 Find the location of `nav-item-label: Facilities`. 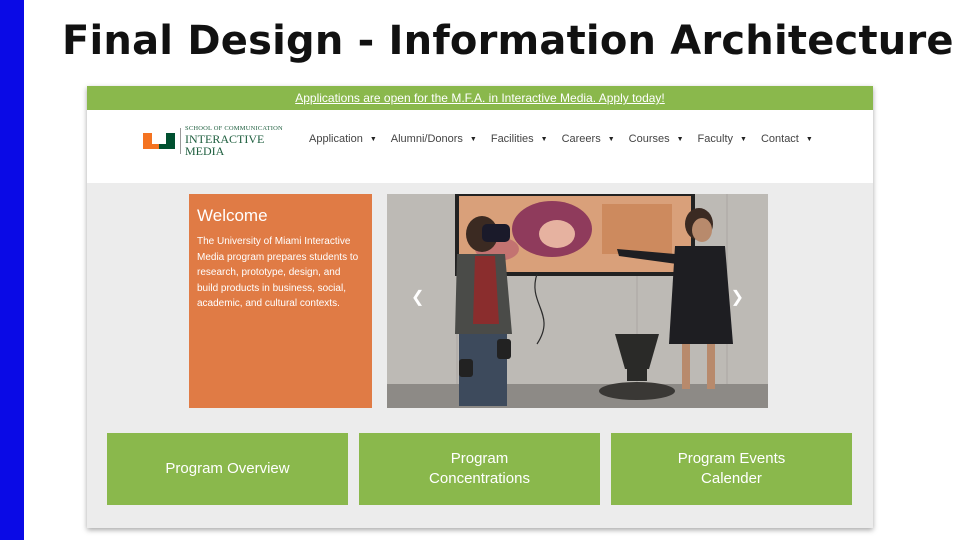

nav-item-label: Facilities is located at coordinates (512, 139).